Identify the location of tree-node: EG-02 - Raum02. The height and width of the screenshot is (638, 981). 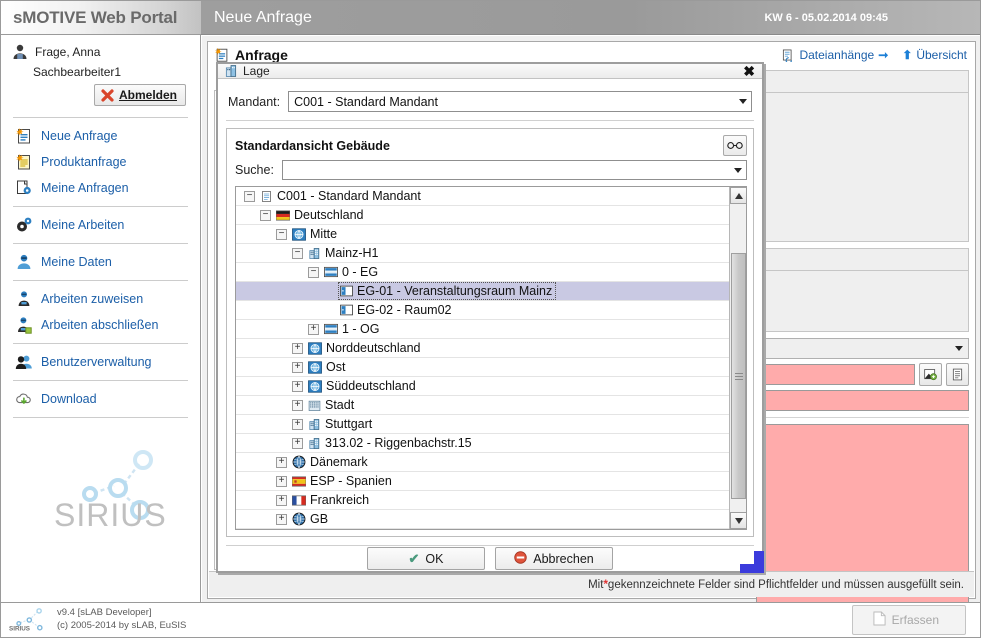
(482, 310).